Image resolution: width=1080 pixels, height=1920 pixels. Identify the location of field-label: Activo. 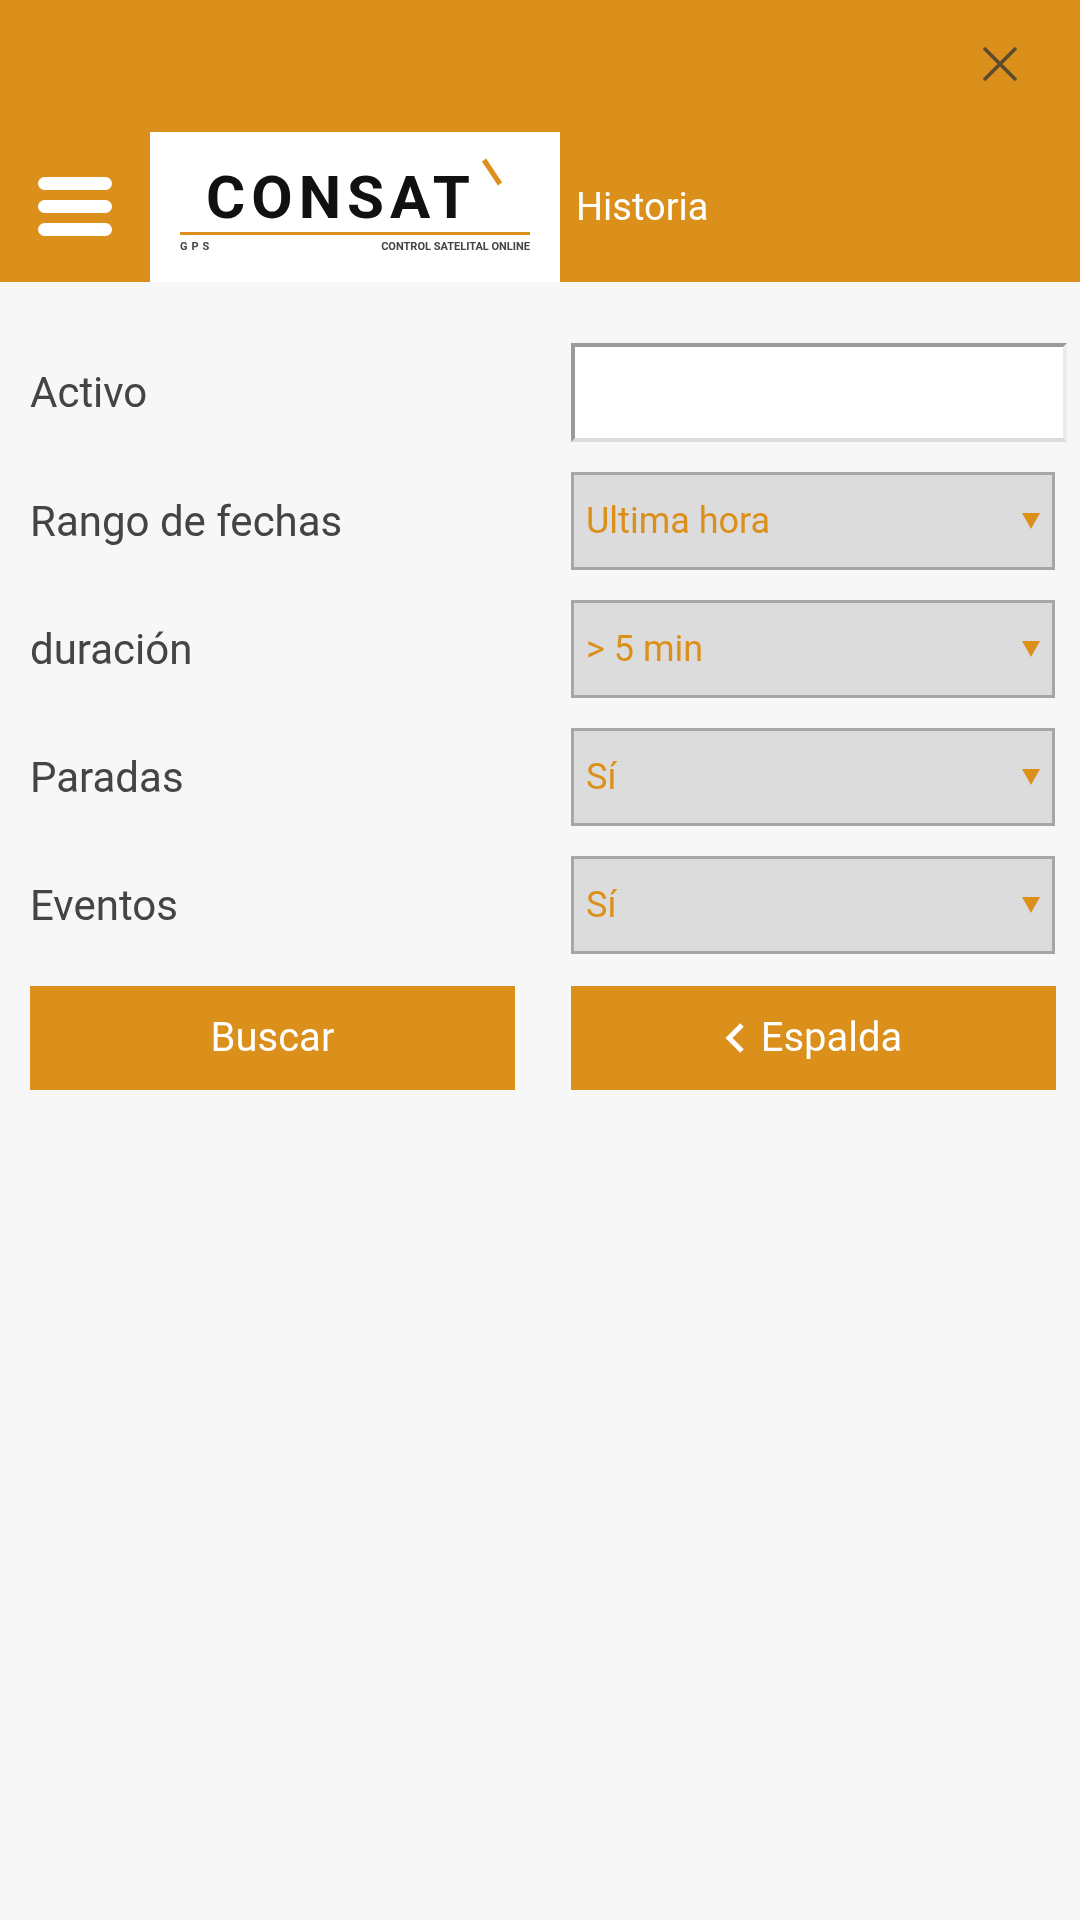
(89, 393).